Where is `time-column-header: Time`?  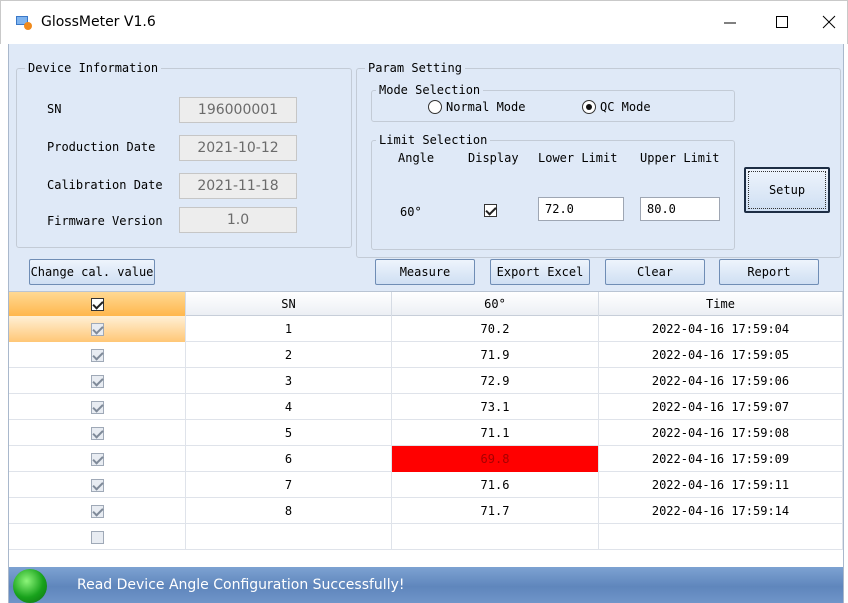 time-column-header: Time is located at coordinates (721, 304).